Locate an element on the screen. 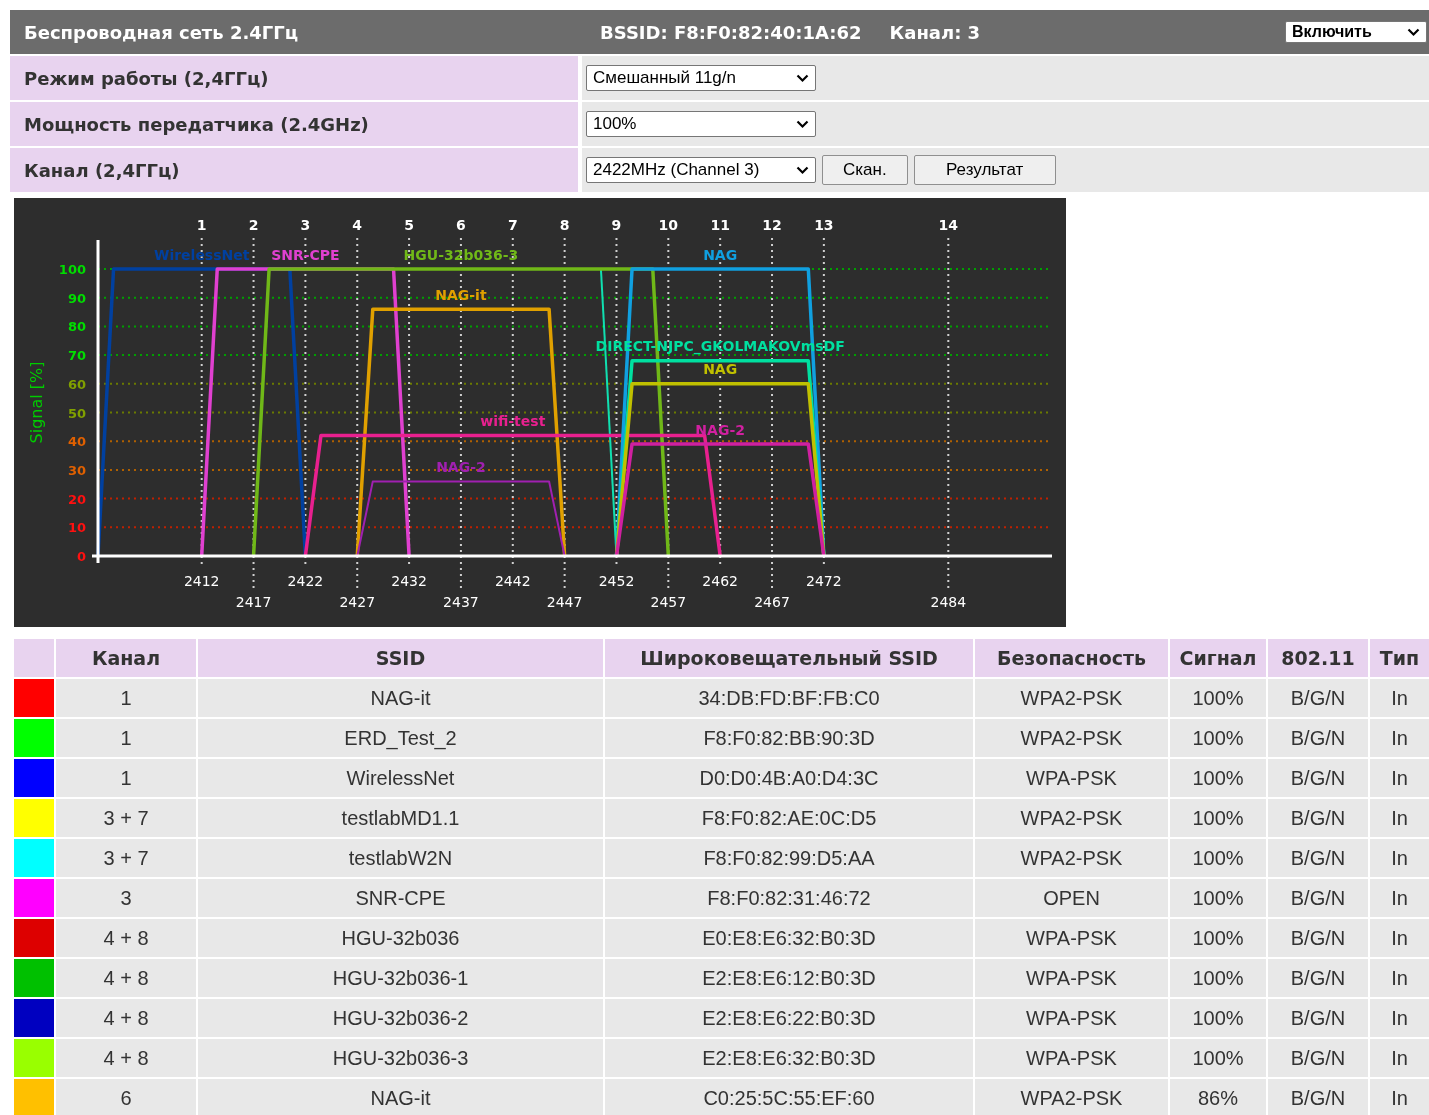 Image resolution: width=1429 pixels, height=1115 pixels. table-cell: D0:D0:4B:A0:D4:3C is located at coordinates (789, 778).